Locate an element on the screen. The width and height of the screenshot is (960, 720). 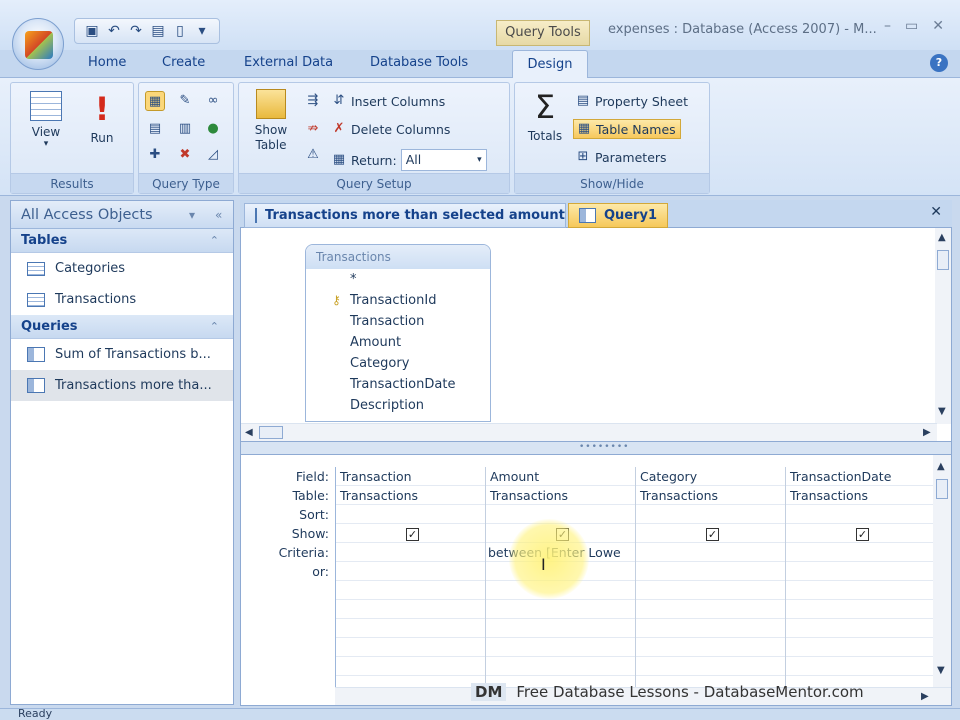
return-select: All ▾ is located at coordinates (443, 160).